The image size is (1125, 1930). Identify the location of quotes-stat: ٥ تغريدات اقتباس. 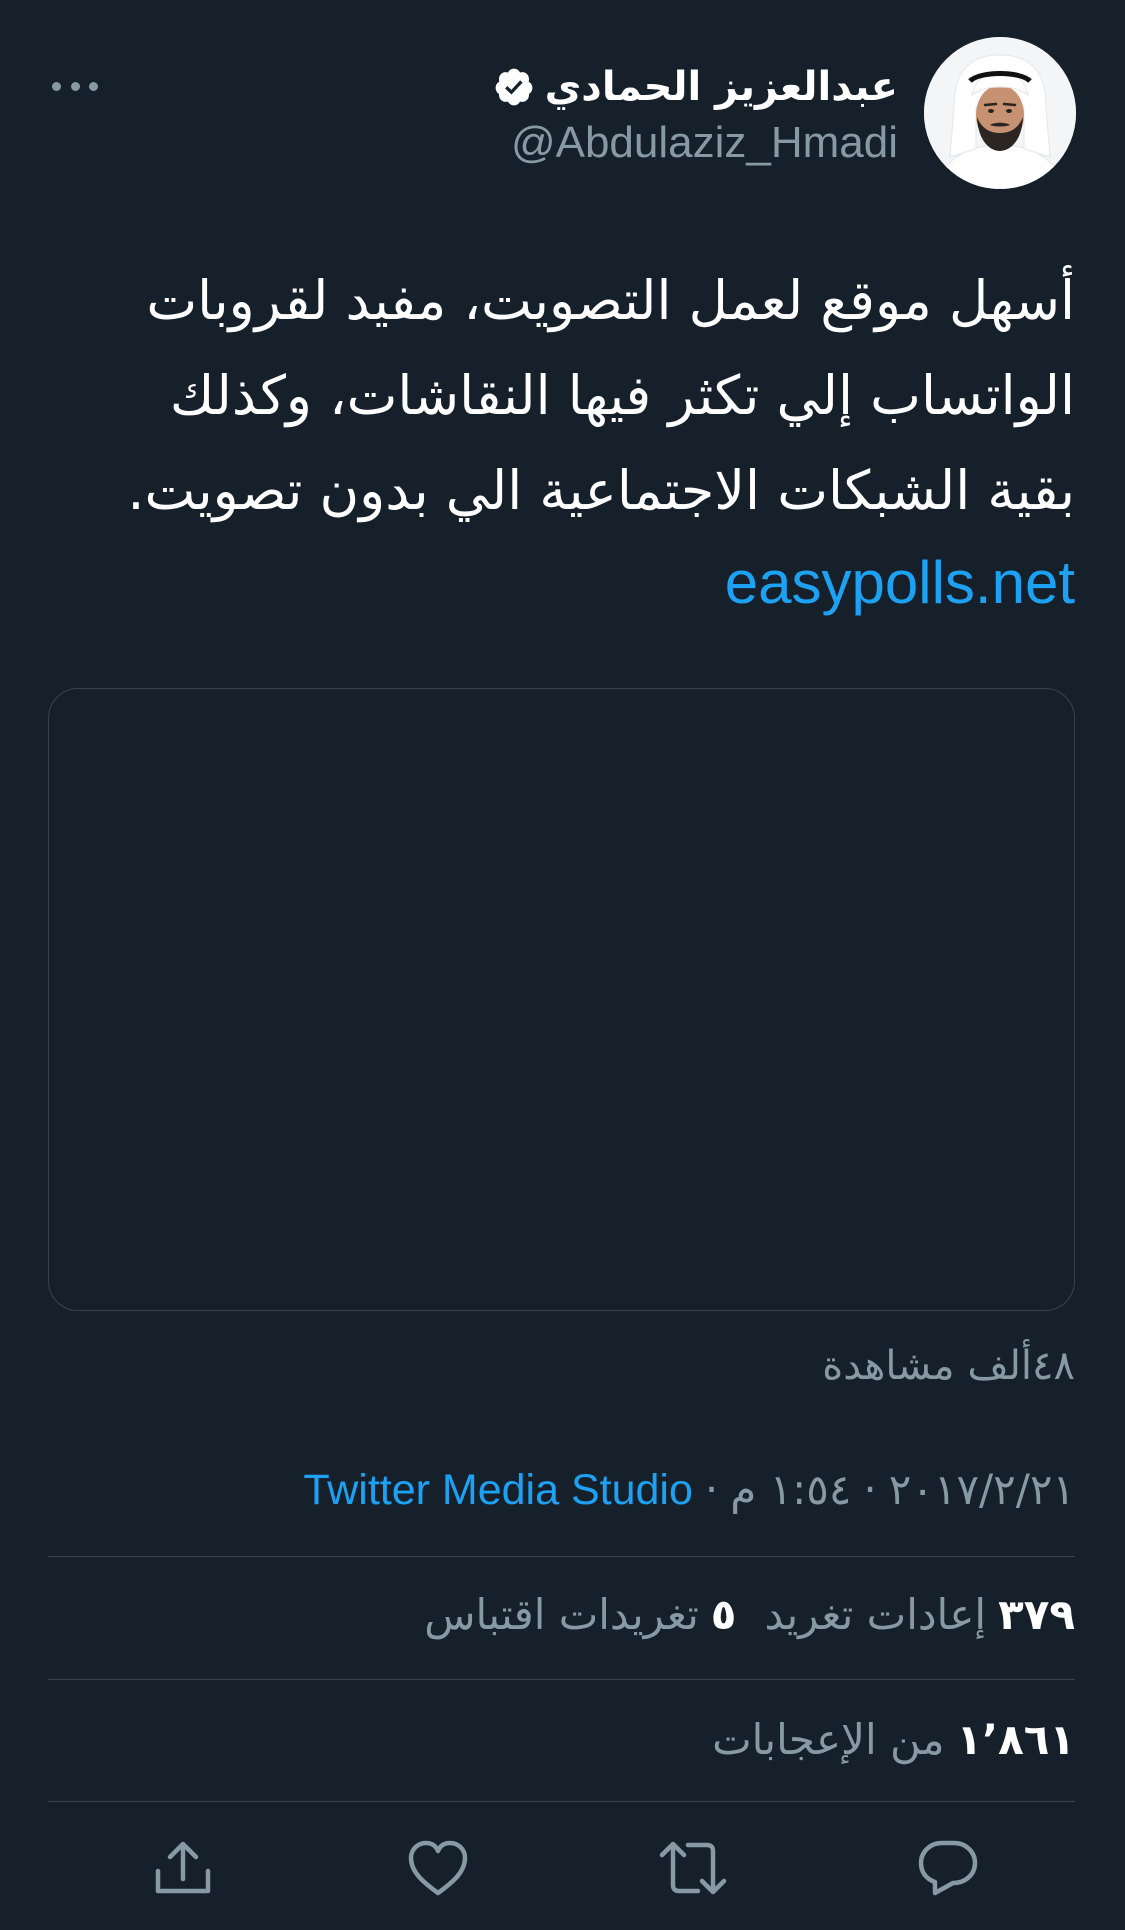
(580, 1615).